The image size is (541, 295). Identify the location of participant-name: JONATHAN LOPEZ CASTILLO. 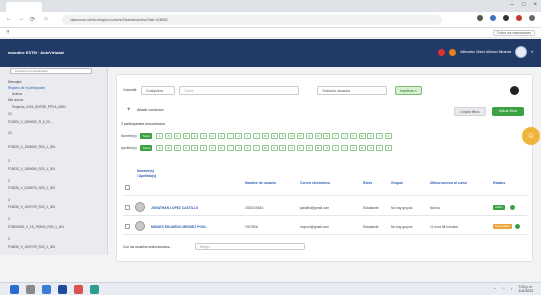
(174, 208).